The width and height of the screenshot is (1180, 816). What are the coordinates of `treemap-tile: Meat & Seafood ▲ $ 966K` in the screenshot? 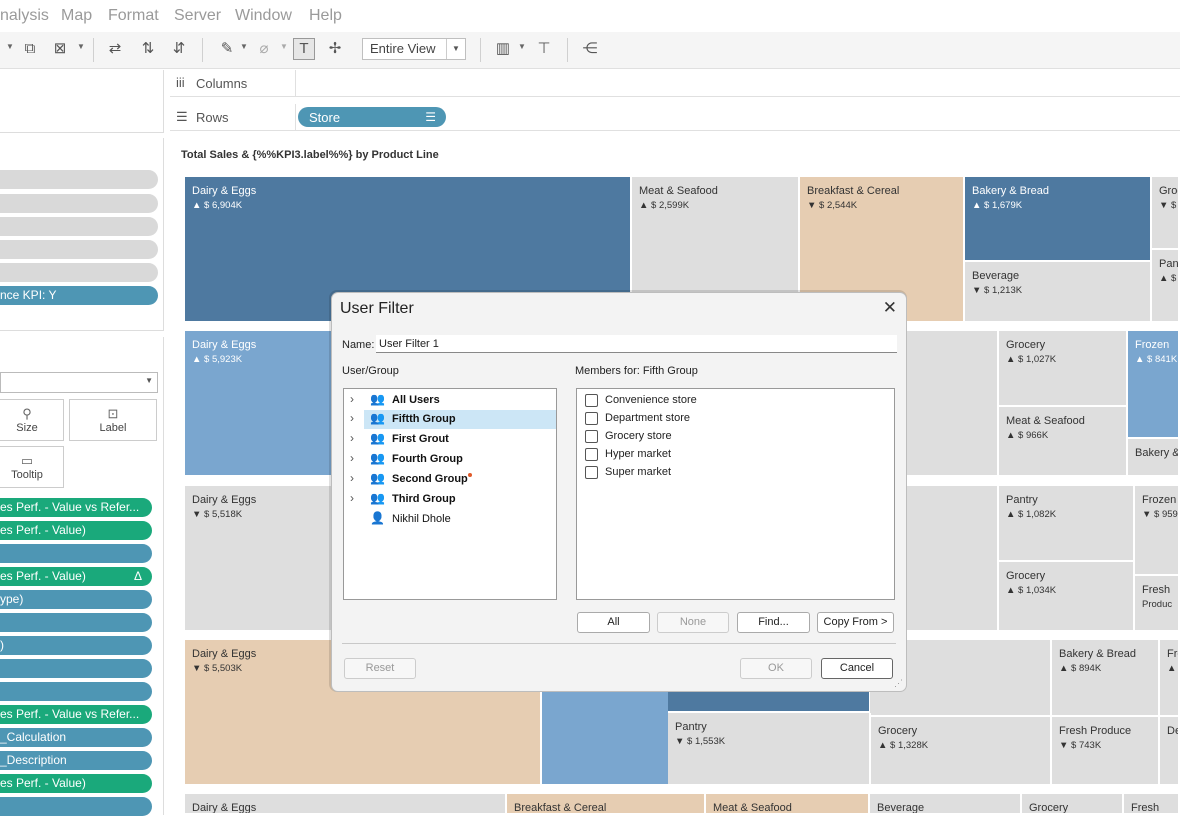 It's located at (1063, 442).